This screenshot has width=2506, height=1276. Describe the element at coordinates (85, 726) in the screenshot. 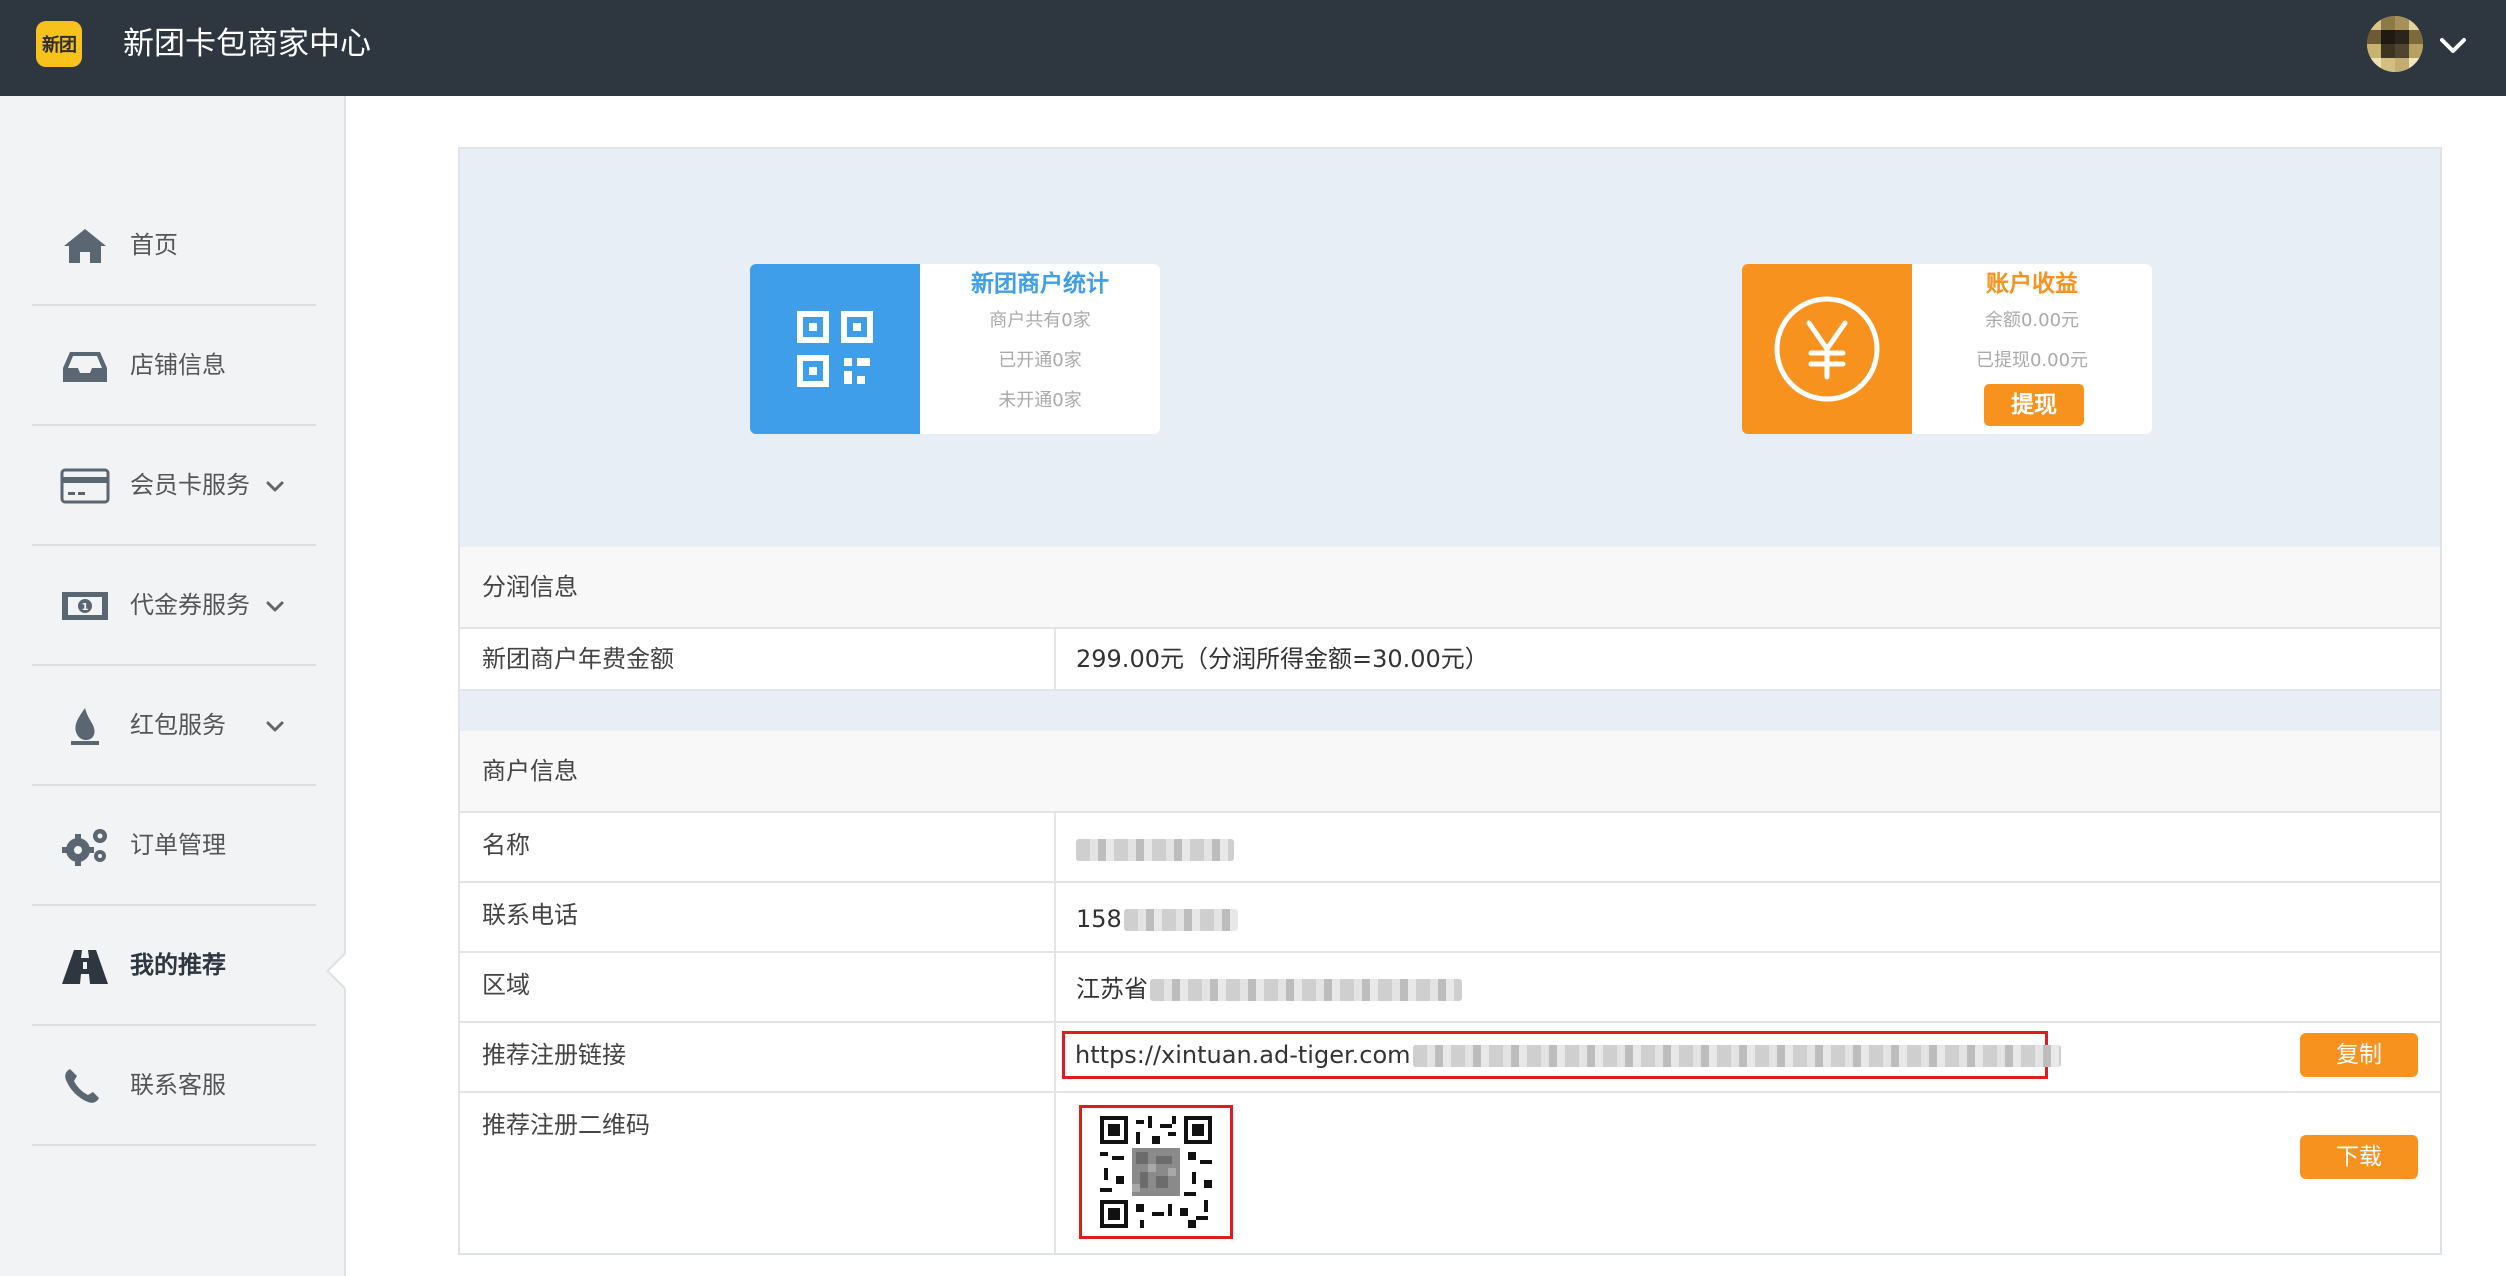

I see `fire-icon` at that location.